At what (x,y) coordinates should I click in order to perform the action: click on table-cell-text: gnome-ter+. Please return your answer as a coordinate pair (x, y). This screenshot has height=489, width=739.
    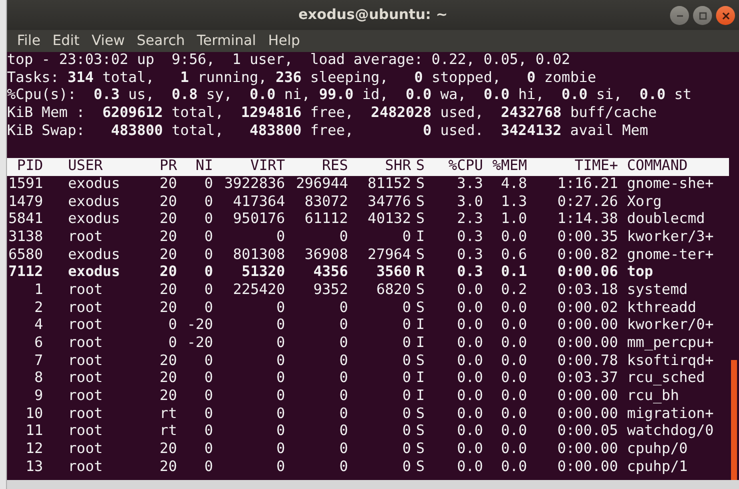
    Looking at the image, I should click on (670, 255).